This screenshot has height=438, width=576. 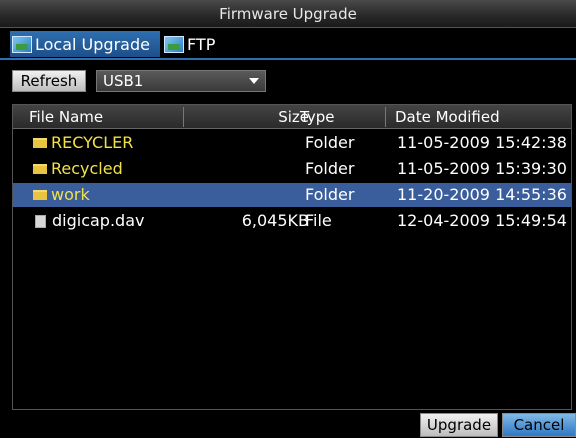 I want to click on toolbar: Refresh USB1, so click(x=288, y=78).